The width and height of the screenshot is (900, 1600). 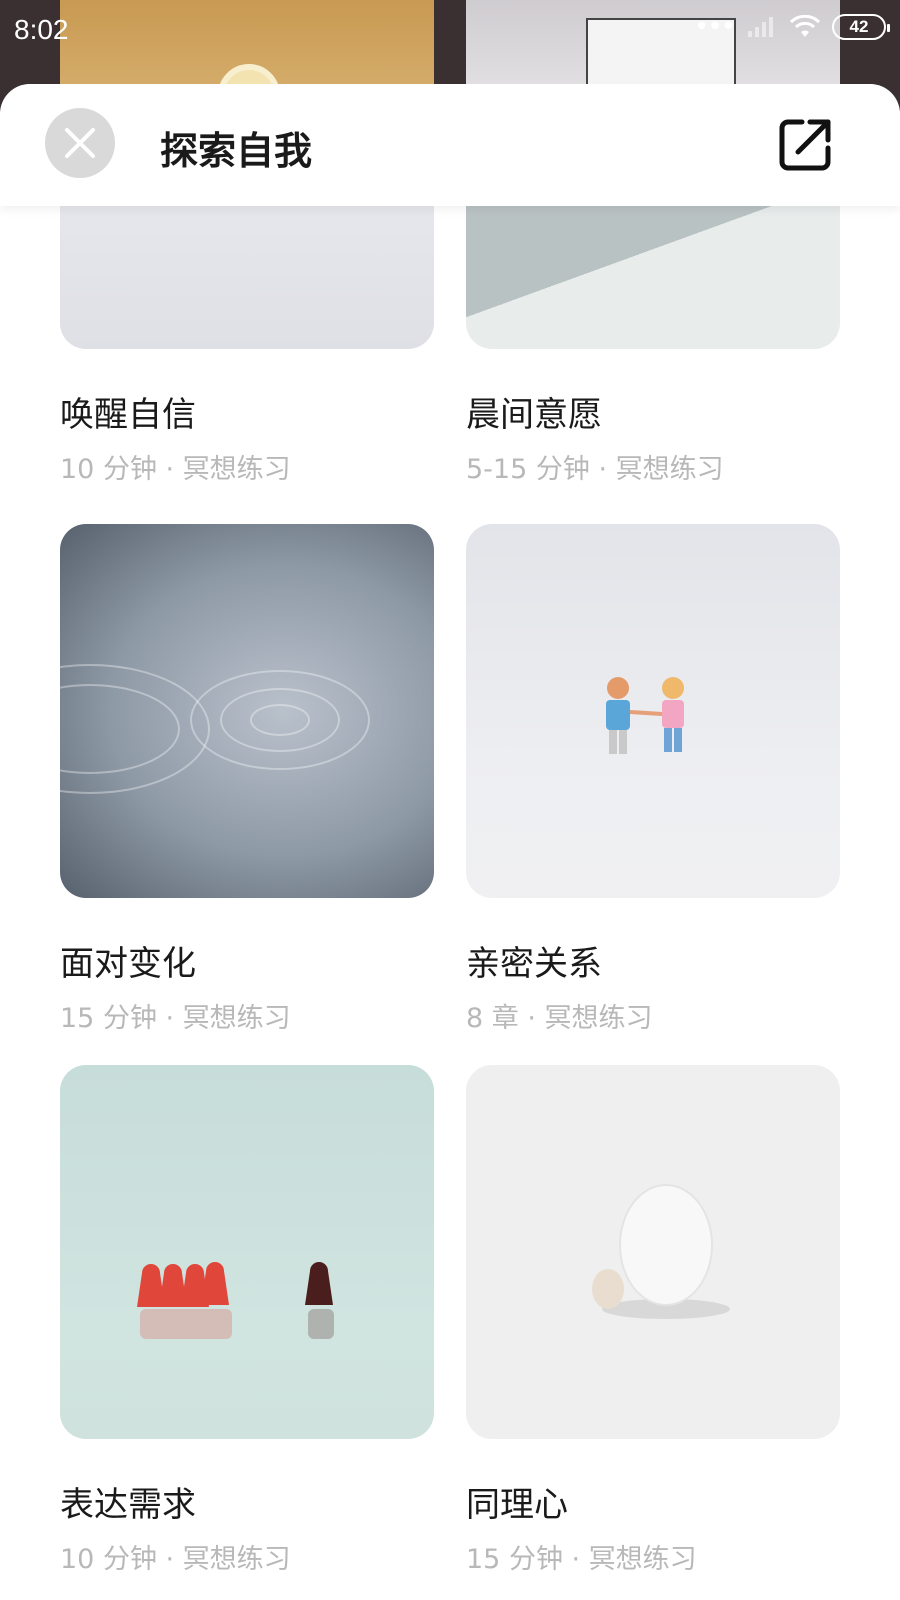 I want to click on page-title: 探索自我, so click(x=236, y=151).